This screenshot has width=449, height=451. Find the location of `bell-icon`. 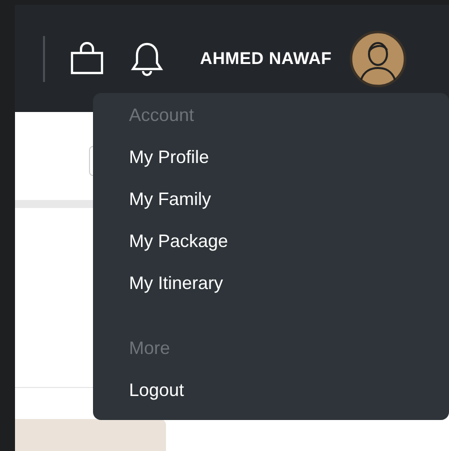

bell-icon is located at coordinates (147, 58).